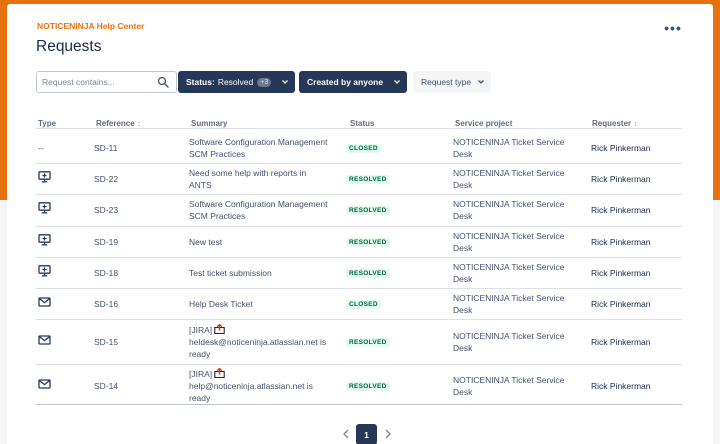 The height and width of the screenshot is (444, 720). What do you see at coordinates (259, 242) in the screenshot?
I see `request-summary: New test` at bounding box center [259, 242].